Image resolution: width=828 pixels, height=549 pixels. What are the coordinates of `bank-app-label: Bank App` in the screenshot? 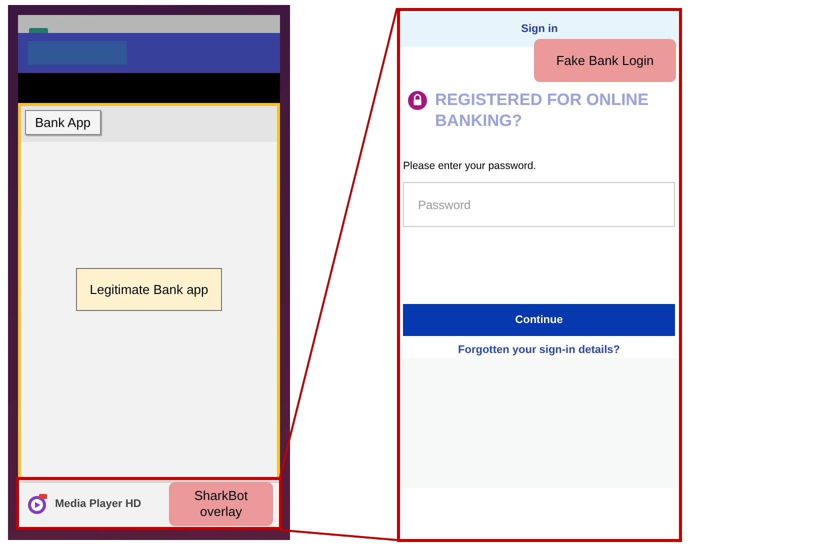 It's located at (63, 122).